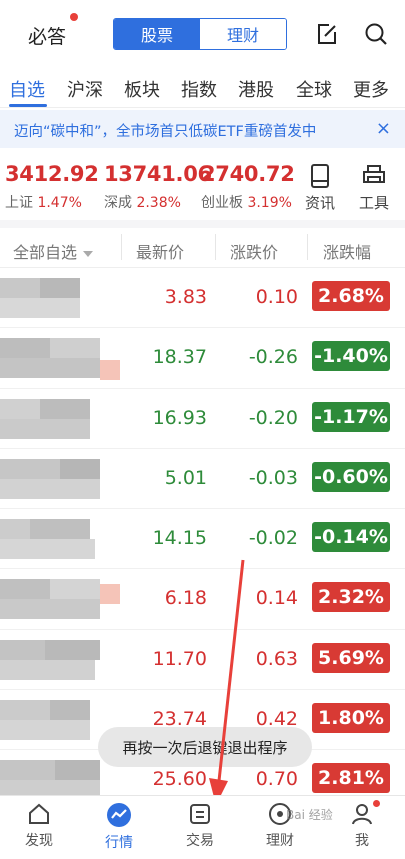  I want to click on header-price: 最新价, so click(160, 251).